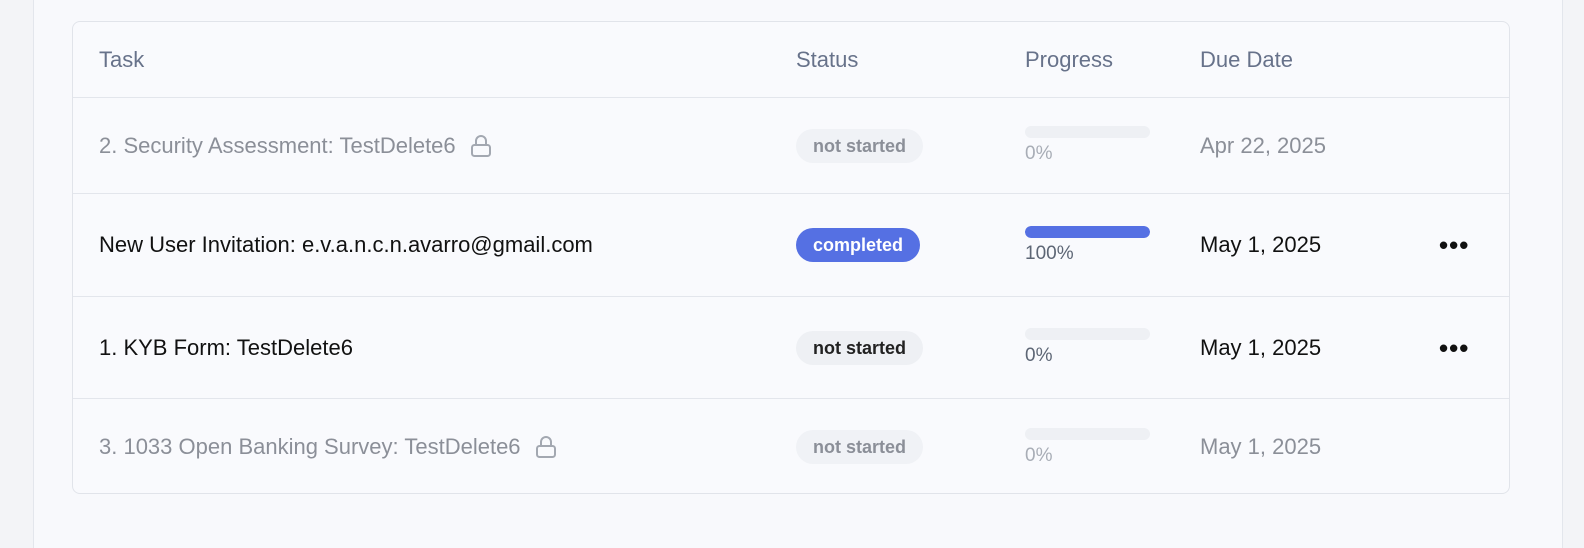 The height and width of the screenshot is (548, 1584). I want to click on task-name: 2. Security Assessment: TestDelete6, so click(277, 145).